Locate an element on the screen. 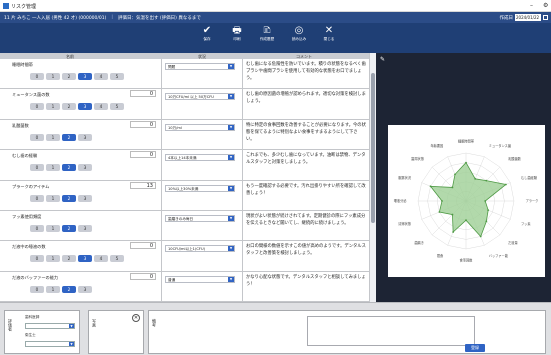  row-score-cell: ミュータンス菌の数 0 0 1 2 3 4 5 is located at coordinates (81, 104).